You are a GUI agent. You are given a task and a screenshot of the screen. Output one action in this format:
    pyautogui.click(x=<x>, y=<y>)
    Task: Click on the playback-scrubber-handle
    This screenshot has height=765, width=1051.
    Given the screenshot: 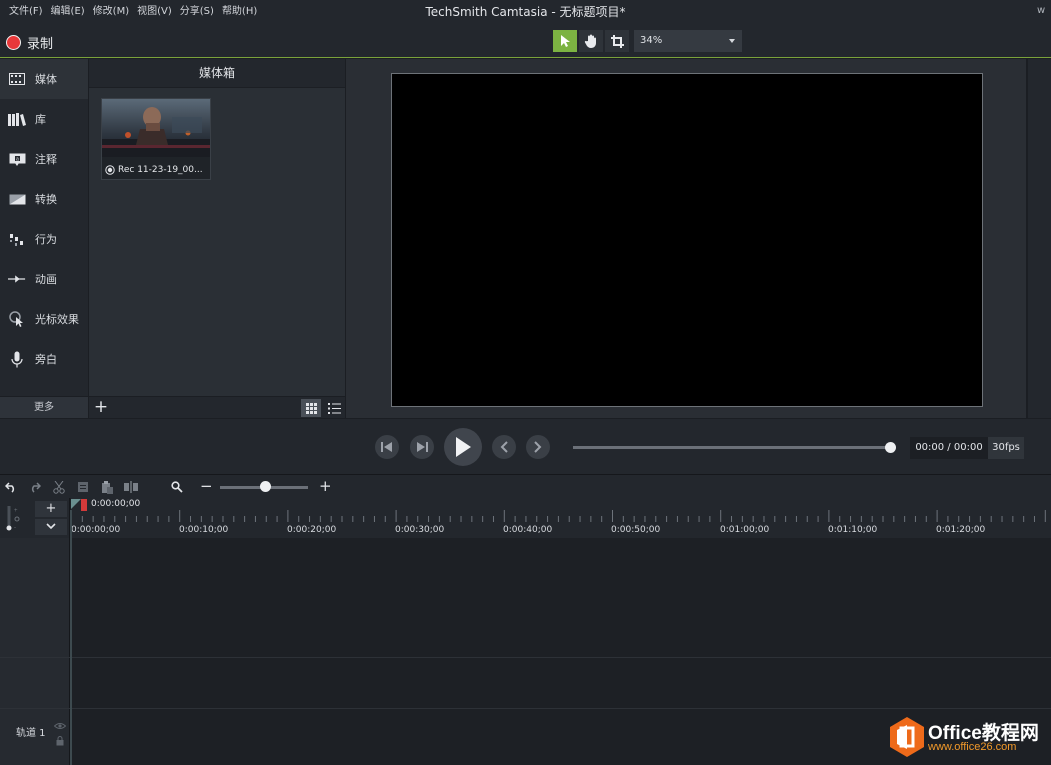 What is the action you would take?
    pyautogui.click(x=890, y=447)
    